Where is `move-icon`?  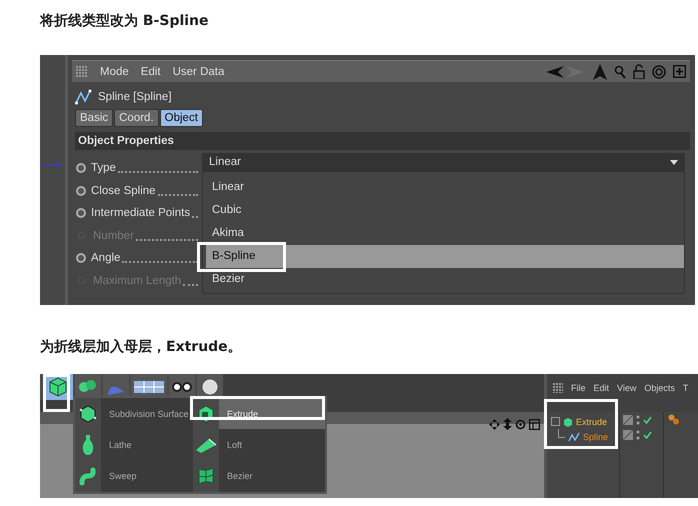
move-icon is located at coordinates (494, 424).